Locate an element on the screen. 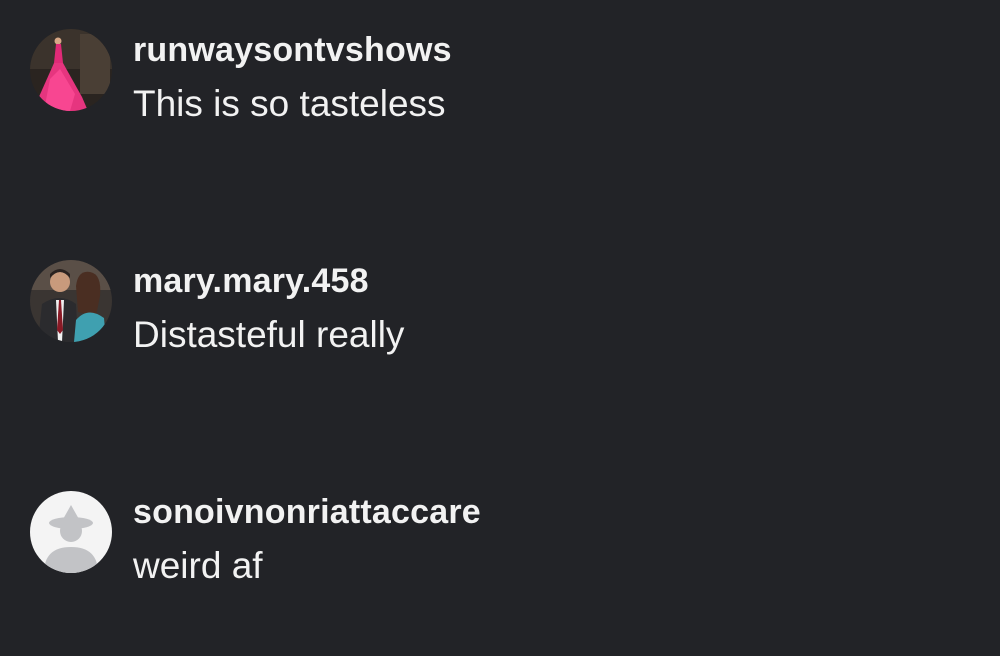 The image size is (1000, 656). comment-text: This is so tasteless is located at coordinates (289, 103).